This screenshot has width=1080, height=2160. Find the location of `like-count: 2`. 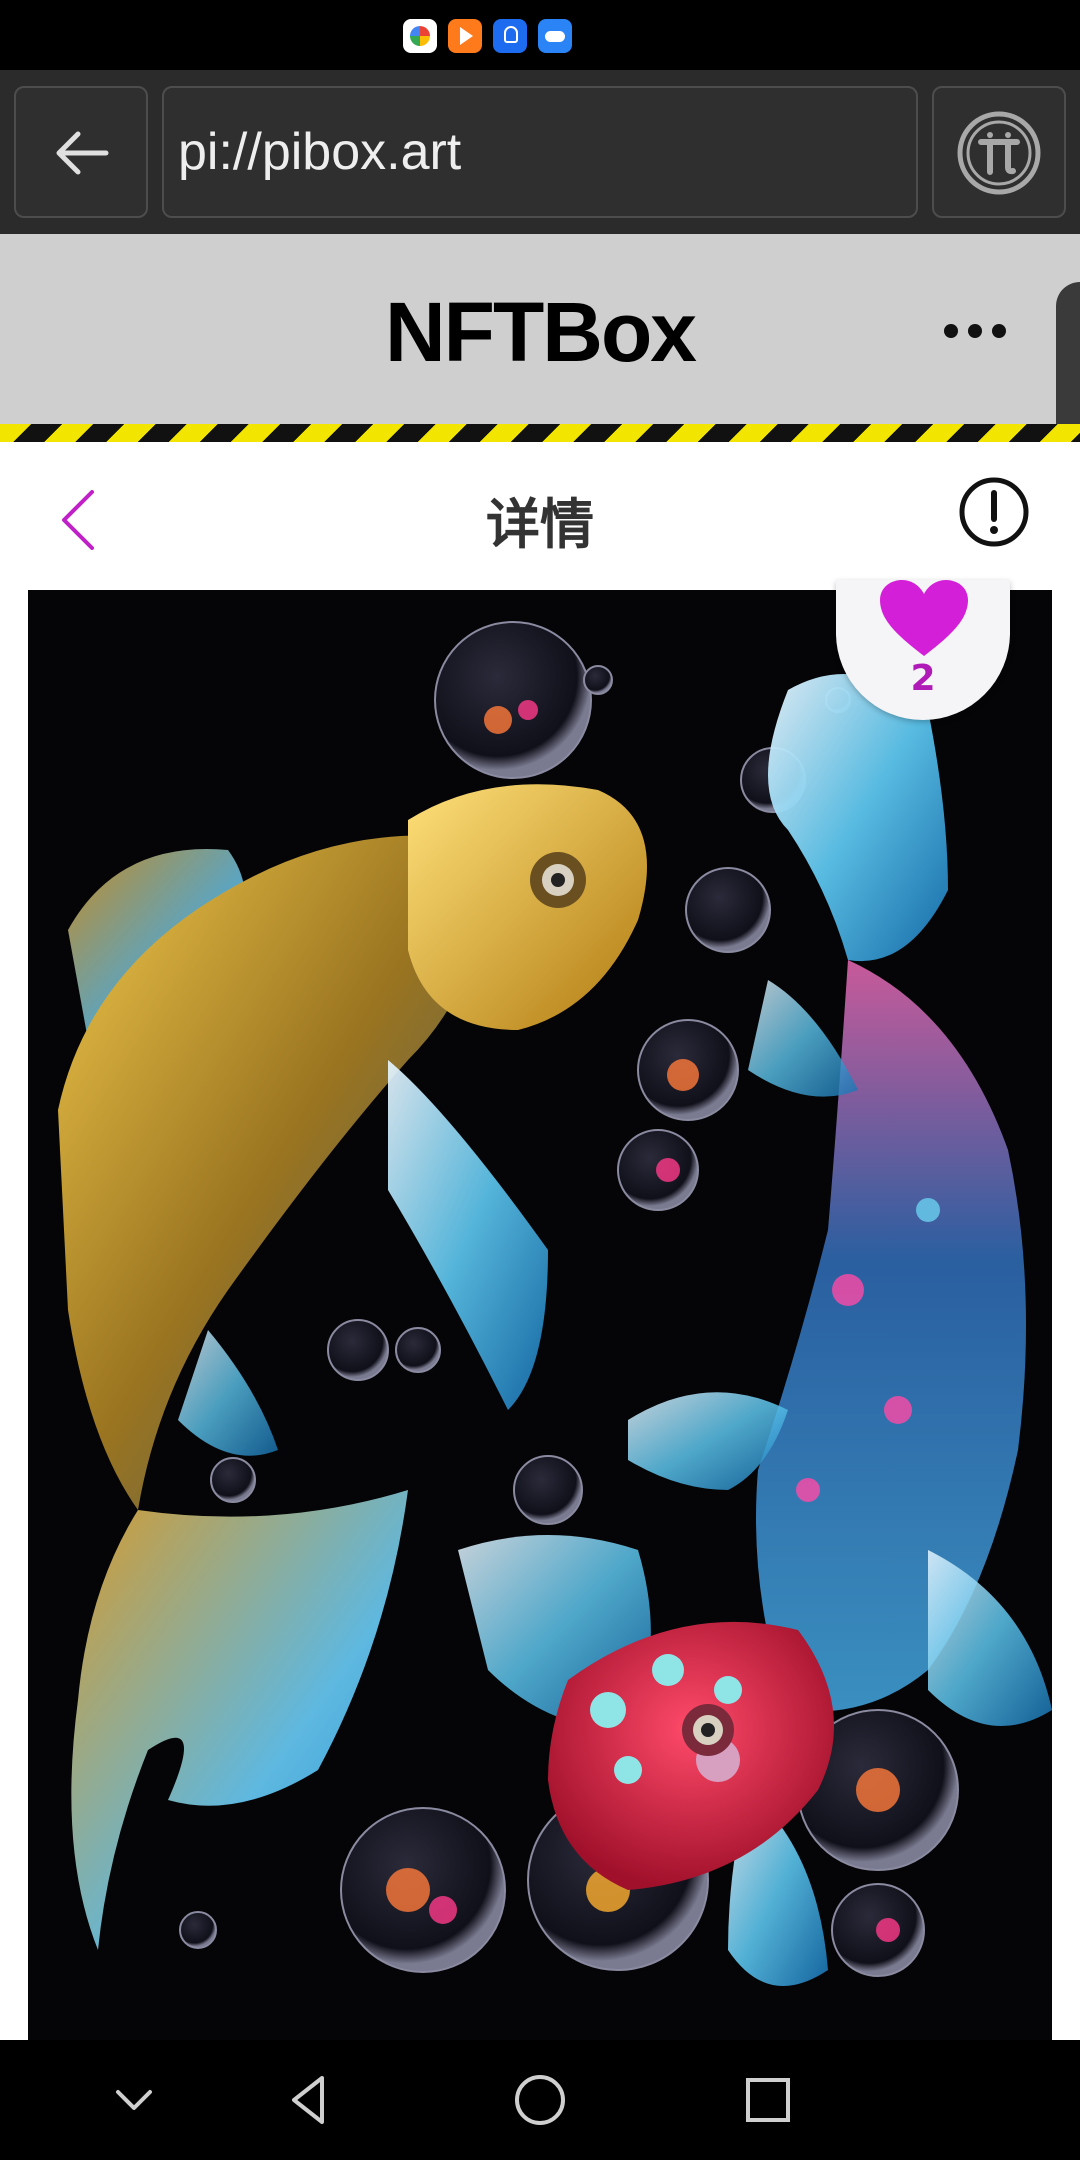

like-count: 2 is located at coordinates (923, 678).